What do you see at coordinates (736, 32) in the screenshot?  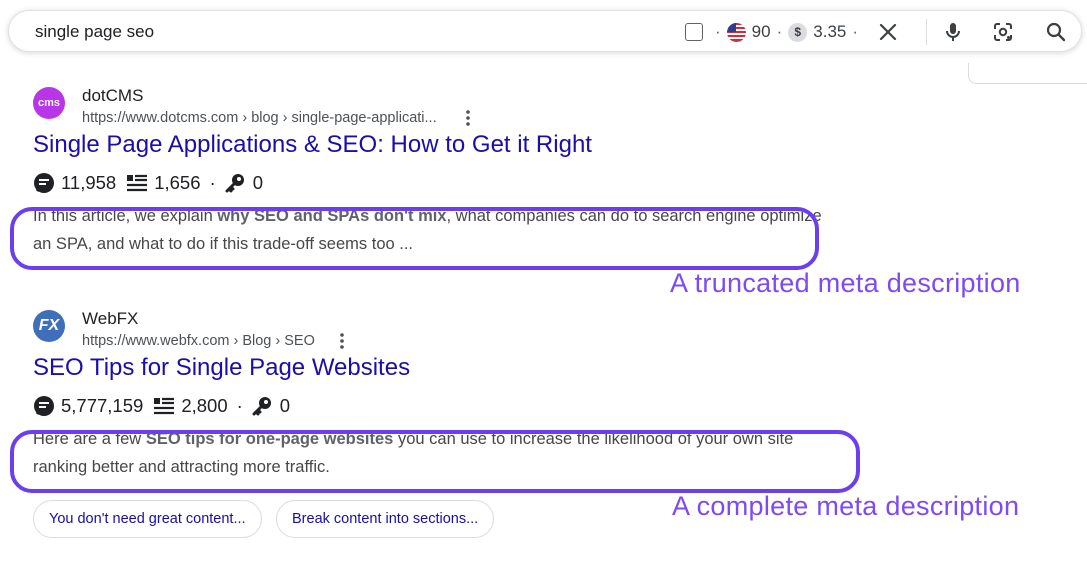 I see `us-flag-icon` at bounding box center [736, 32].